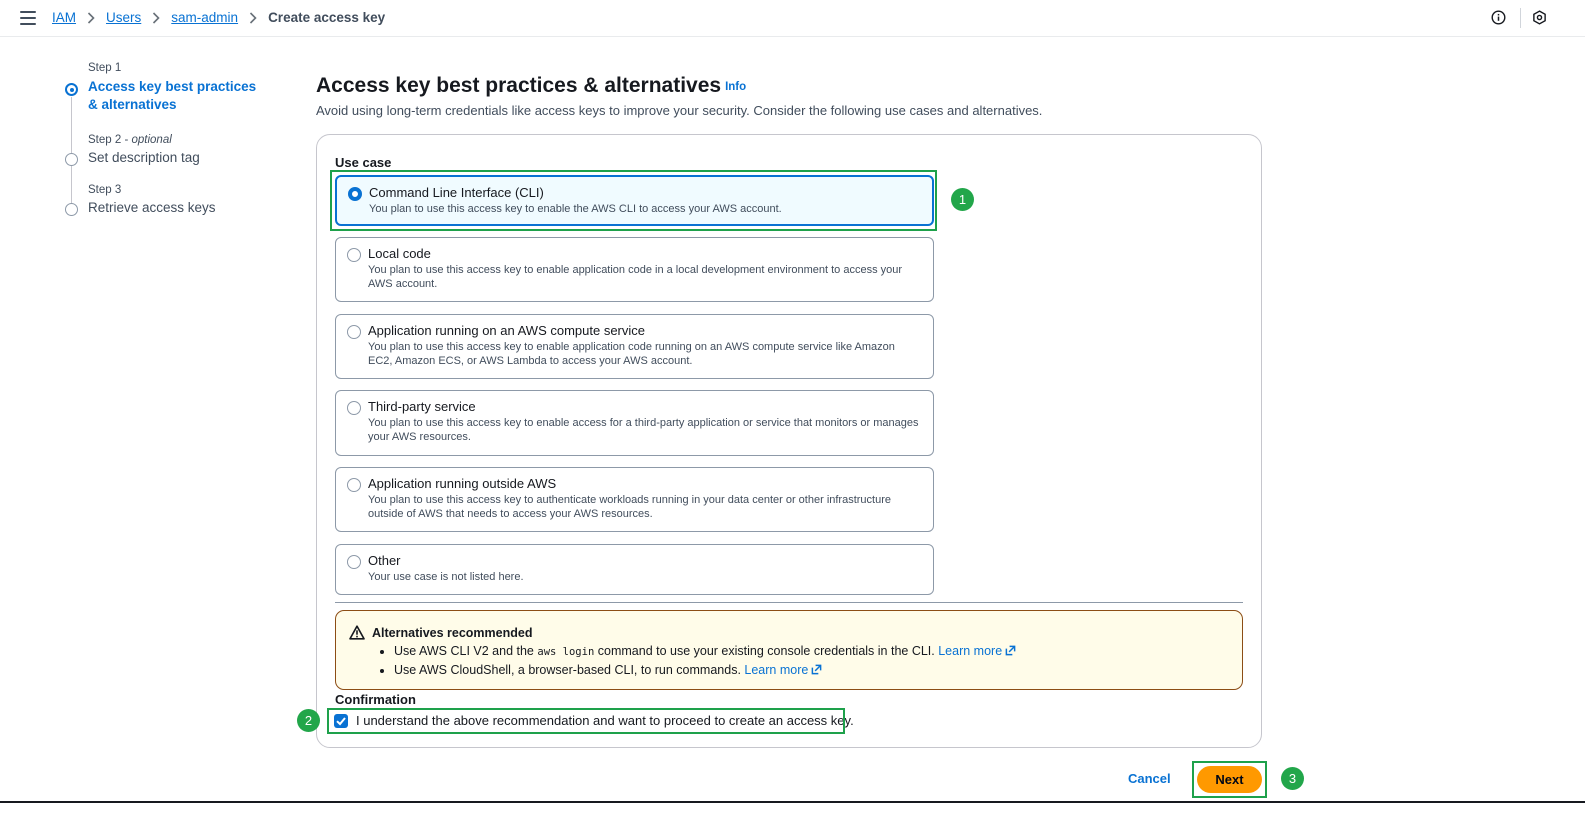 The image size is (1585, 813). I want to click on step-title: Retrieve access keys, so click(152, 207).